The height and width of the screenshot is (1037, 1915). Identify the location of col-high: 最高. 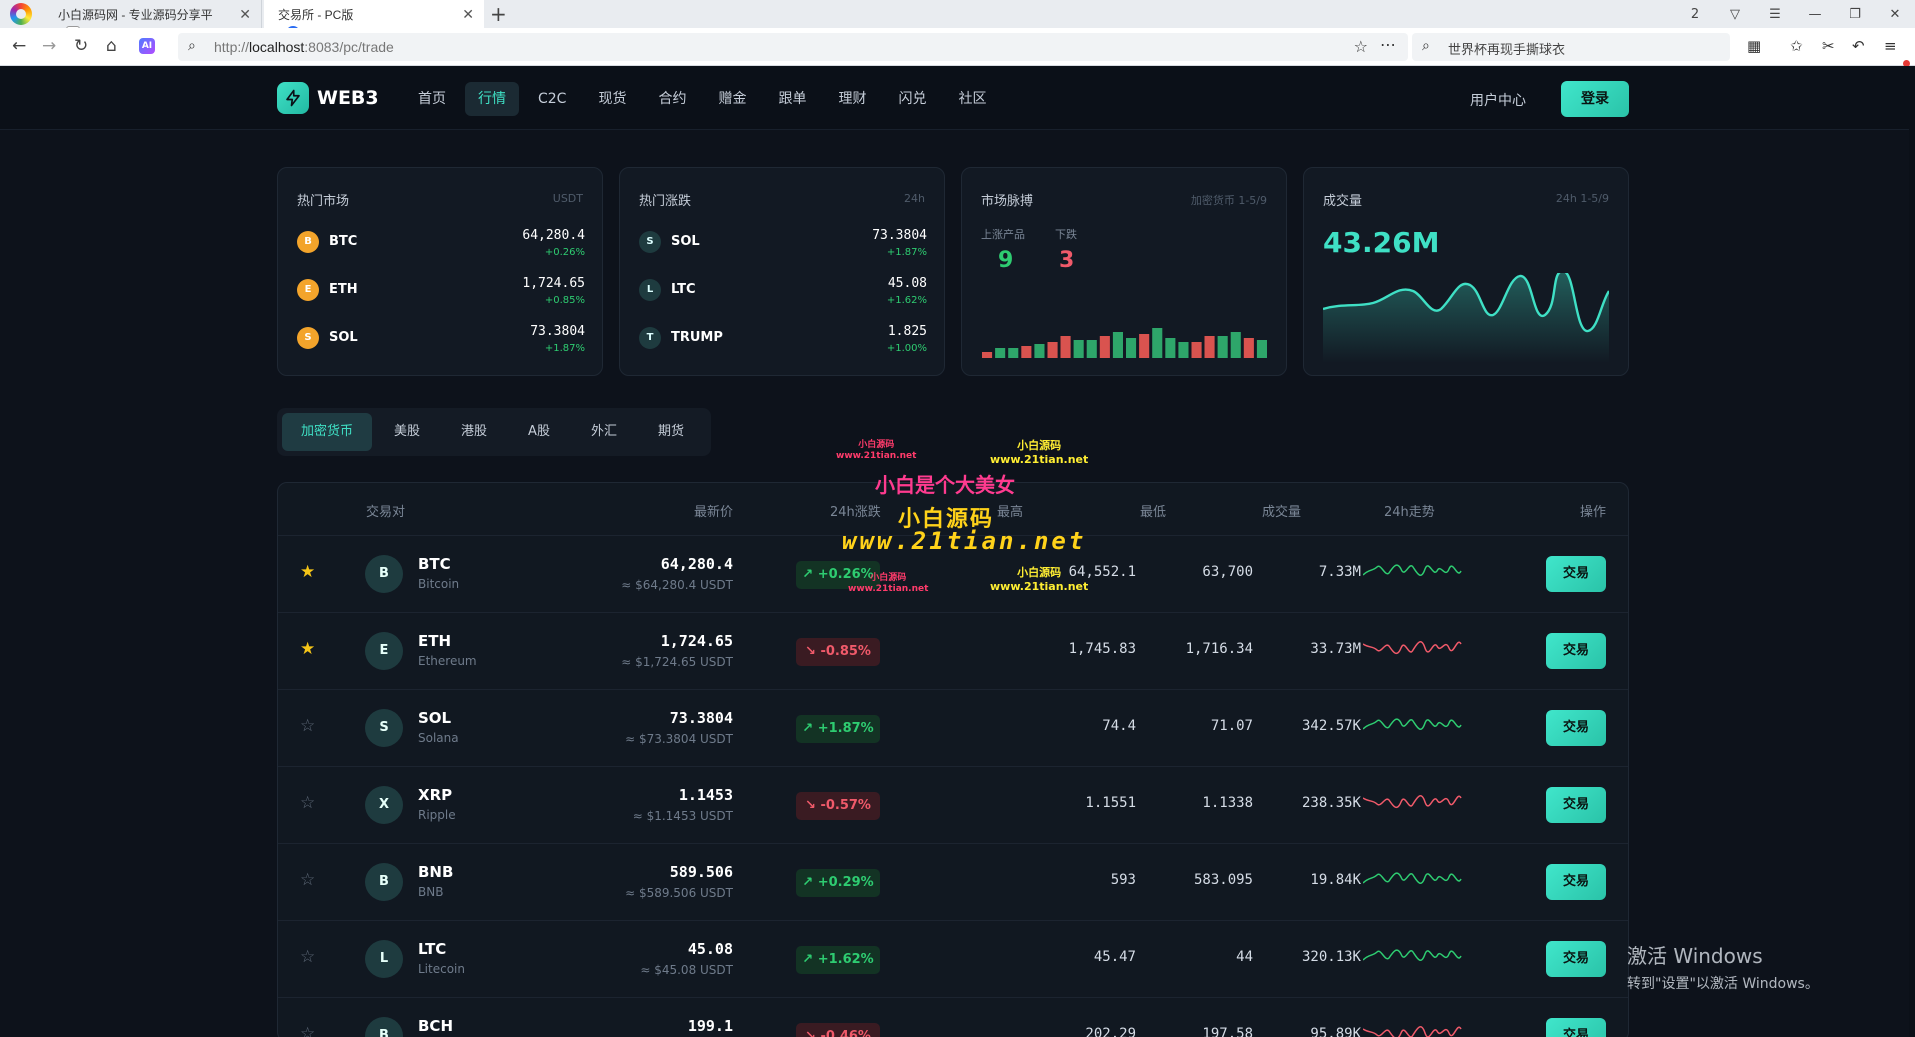
(1010, 510).